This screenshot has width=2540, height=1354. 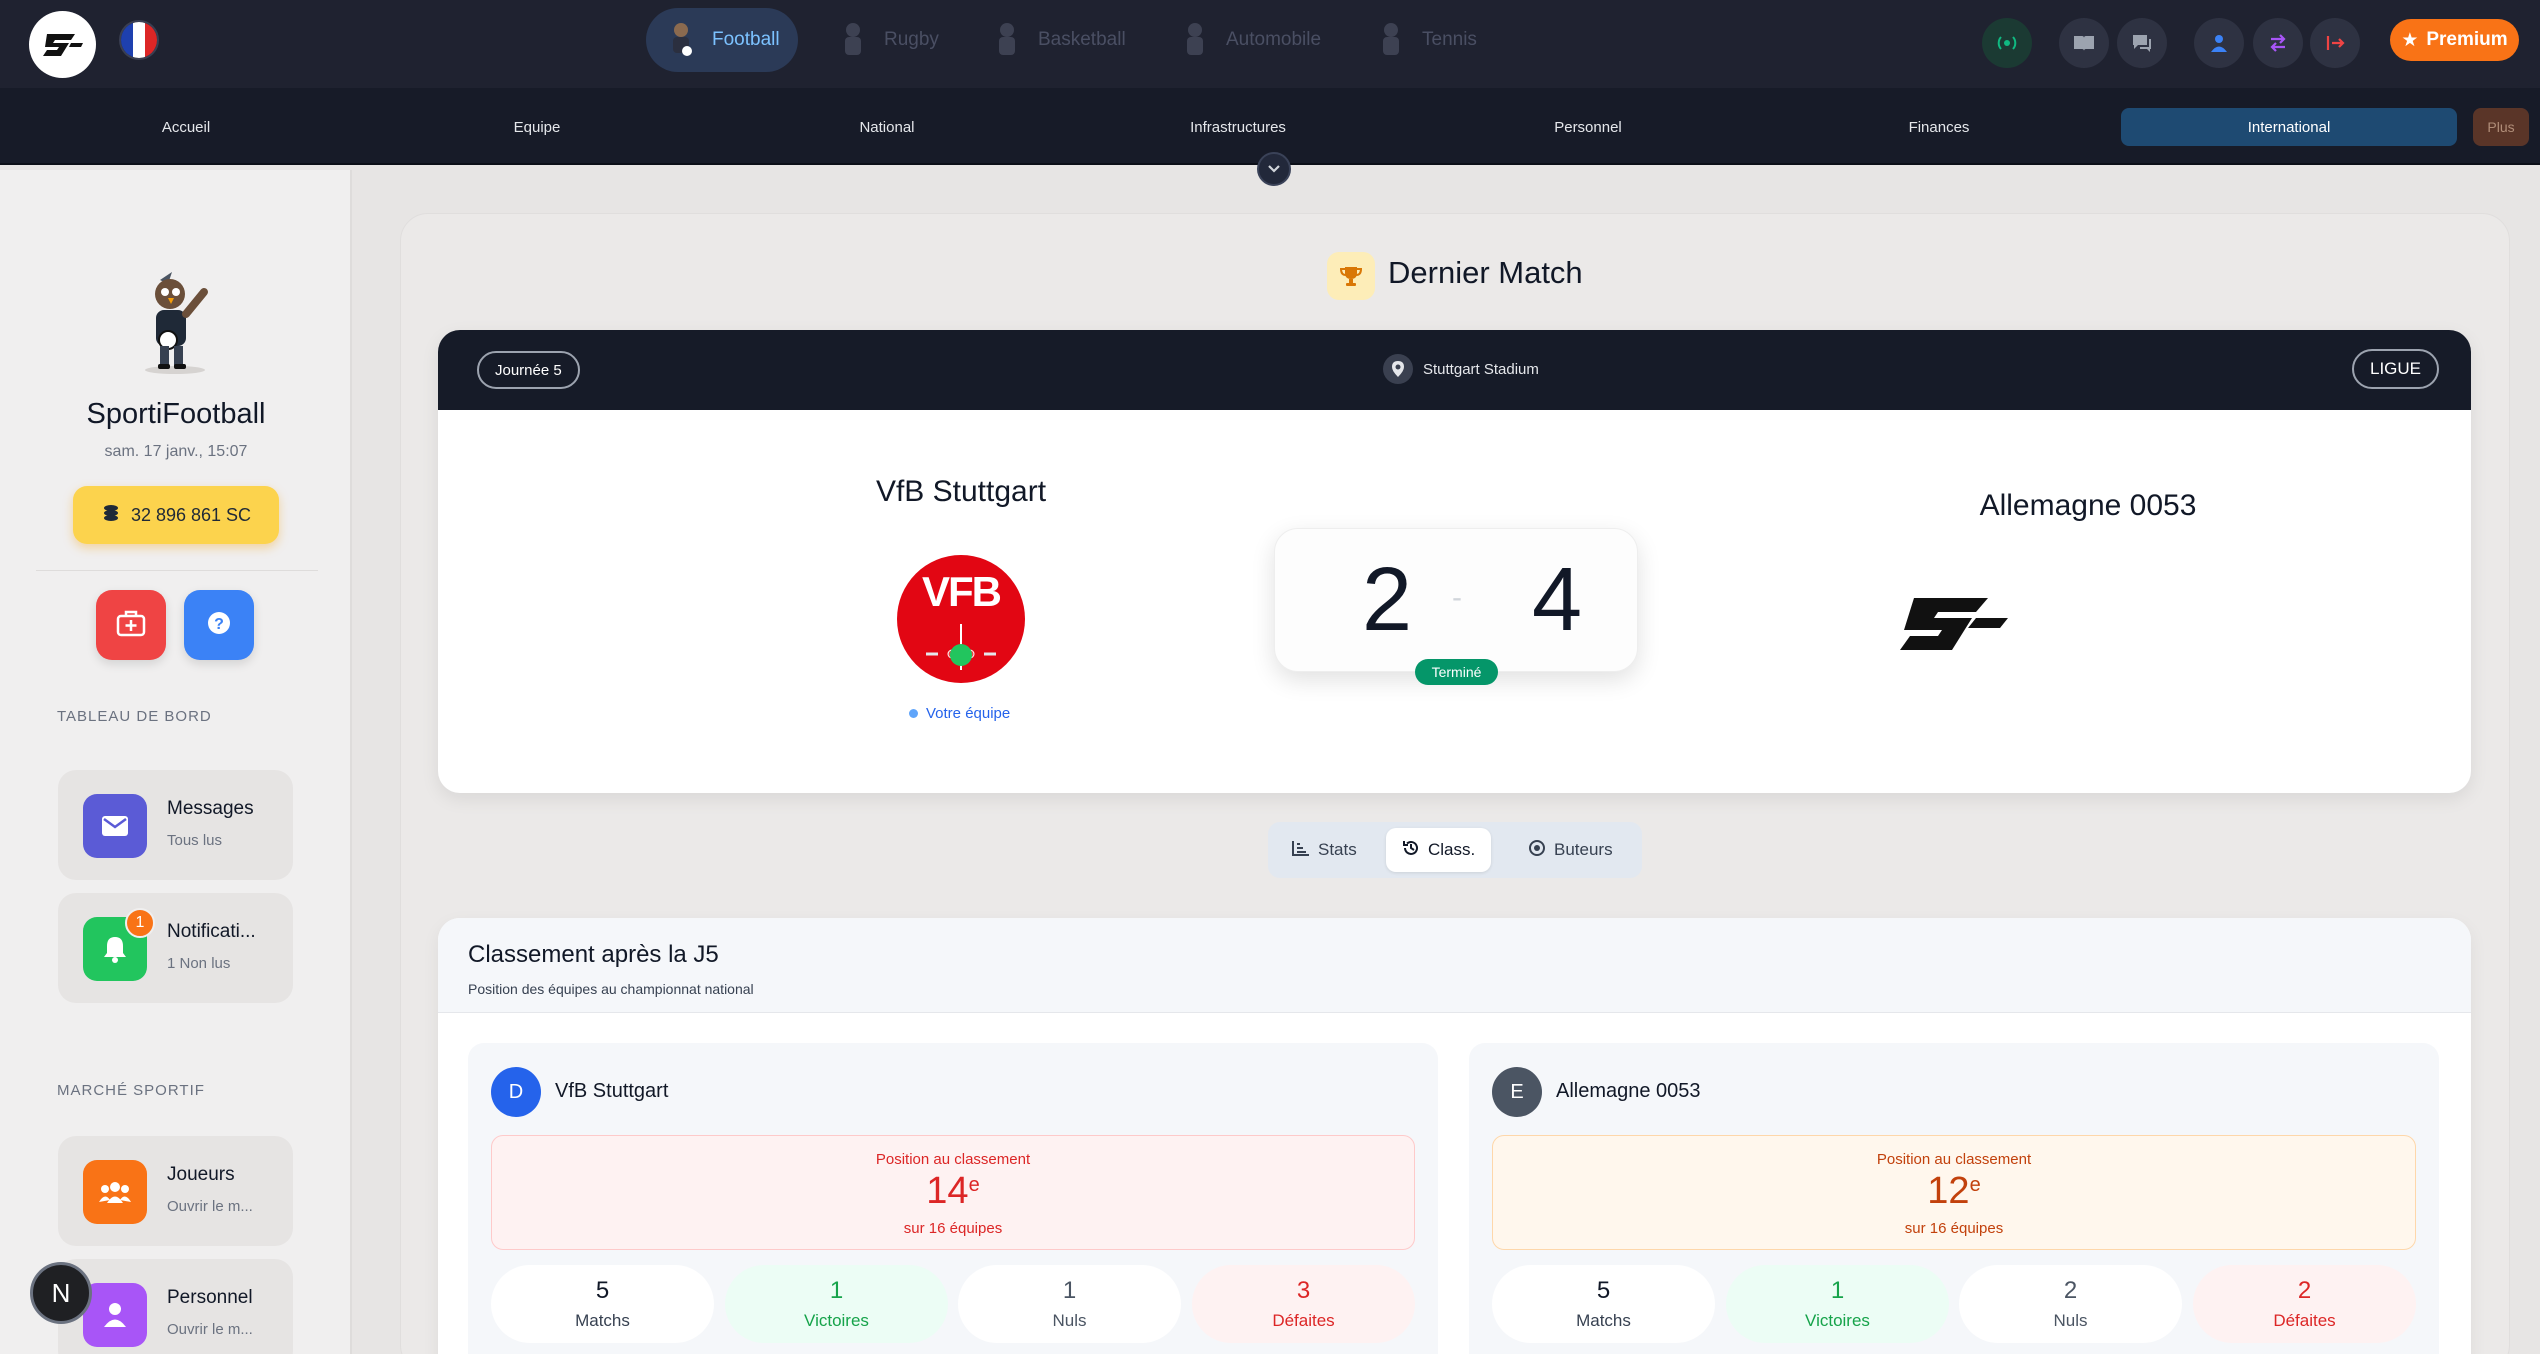 What do you see at coordinates (1274, 169) in the screenshot?
I see `chevron-down-icon` at bounding box center [1274, 169].